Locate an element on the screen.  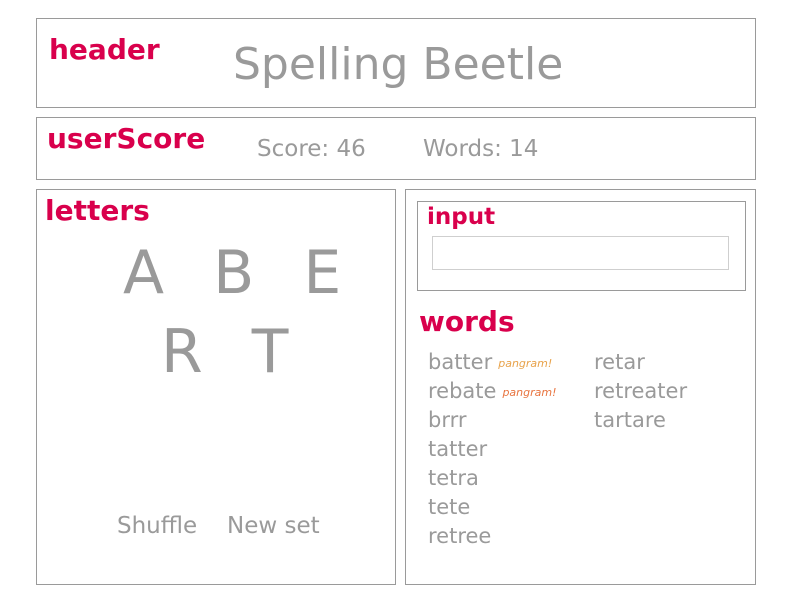
letters-label: letters is located at coordinates (97, 210).